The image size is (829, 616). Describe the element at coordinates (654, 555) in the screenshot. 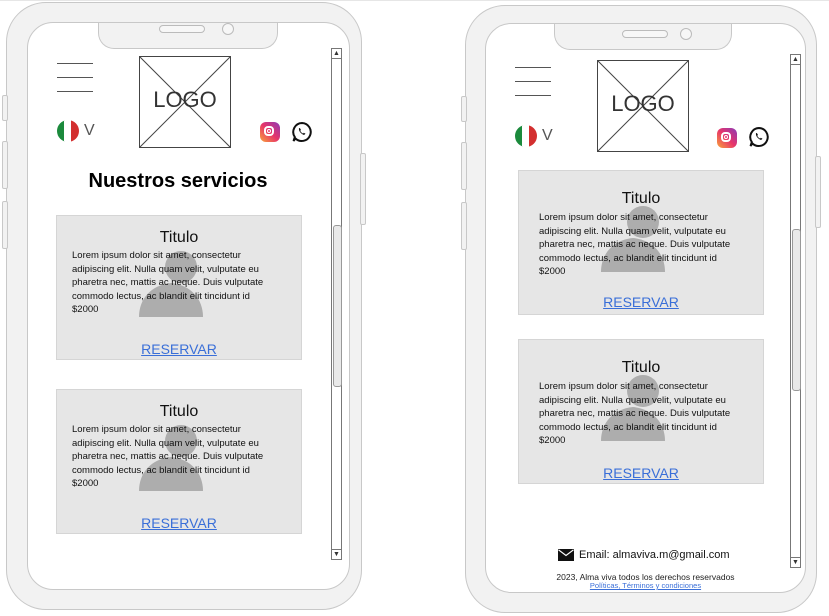

I see `footer-email: Email: almaviva.m@gmail.com` at that location.